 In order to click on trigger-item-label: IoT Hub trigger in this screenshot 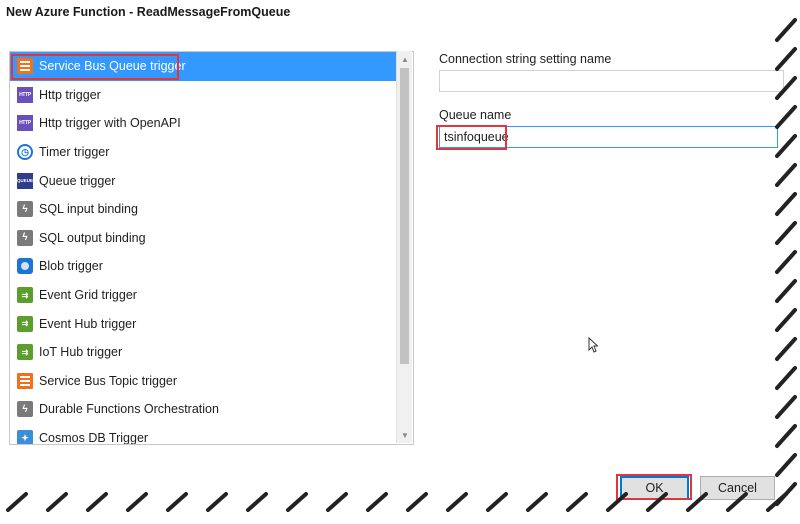, I will do `click(81, 352)`.